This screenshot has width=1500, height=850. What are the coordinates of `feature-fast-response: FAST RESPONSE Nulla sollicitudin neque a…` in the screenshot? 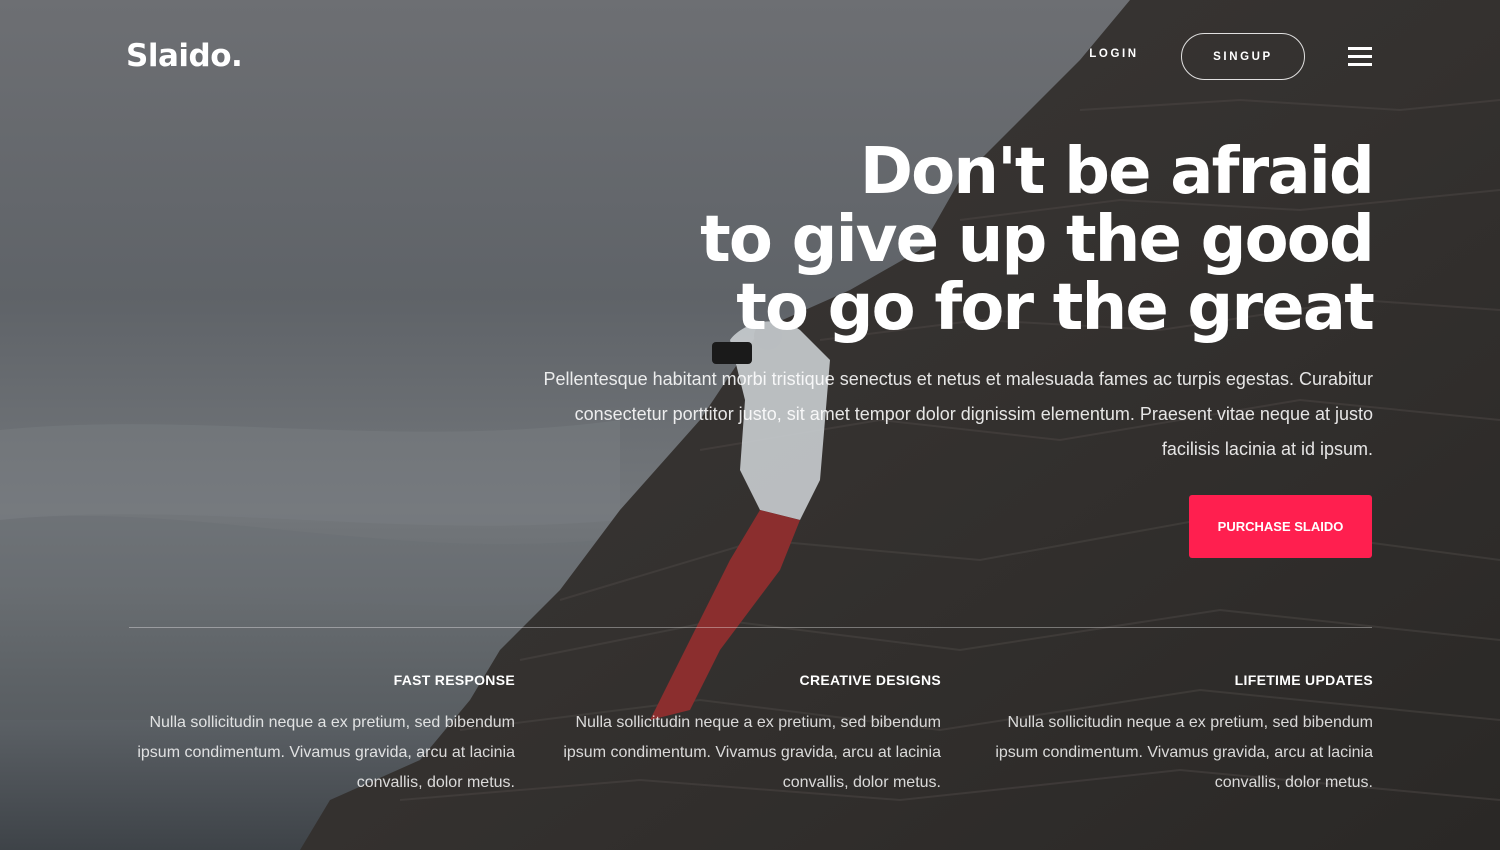 It's located at (315, 735).